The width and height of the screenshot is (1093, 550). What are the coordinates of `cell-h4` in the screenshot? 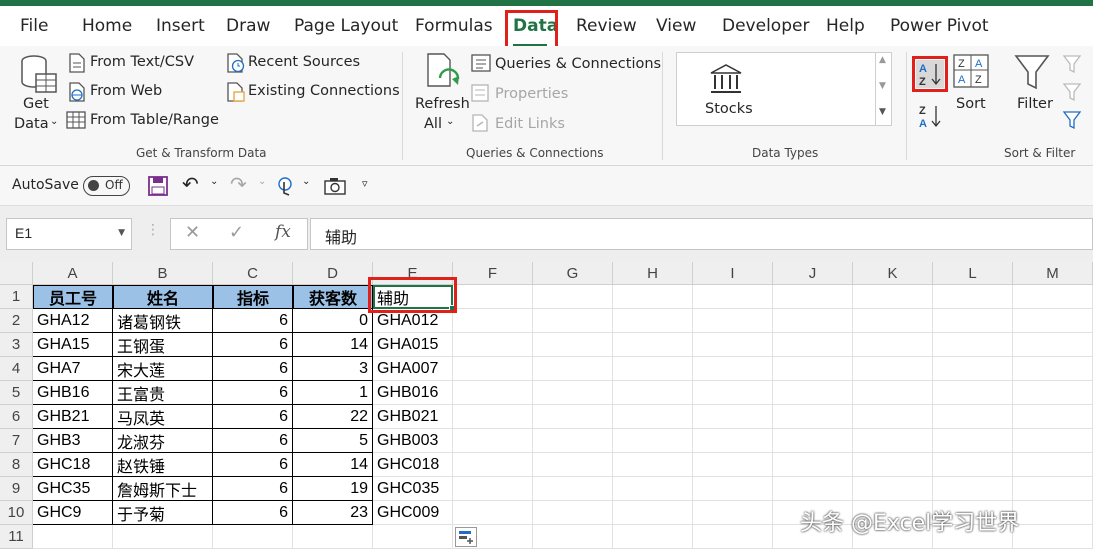 It's located at (653, 369).